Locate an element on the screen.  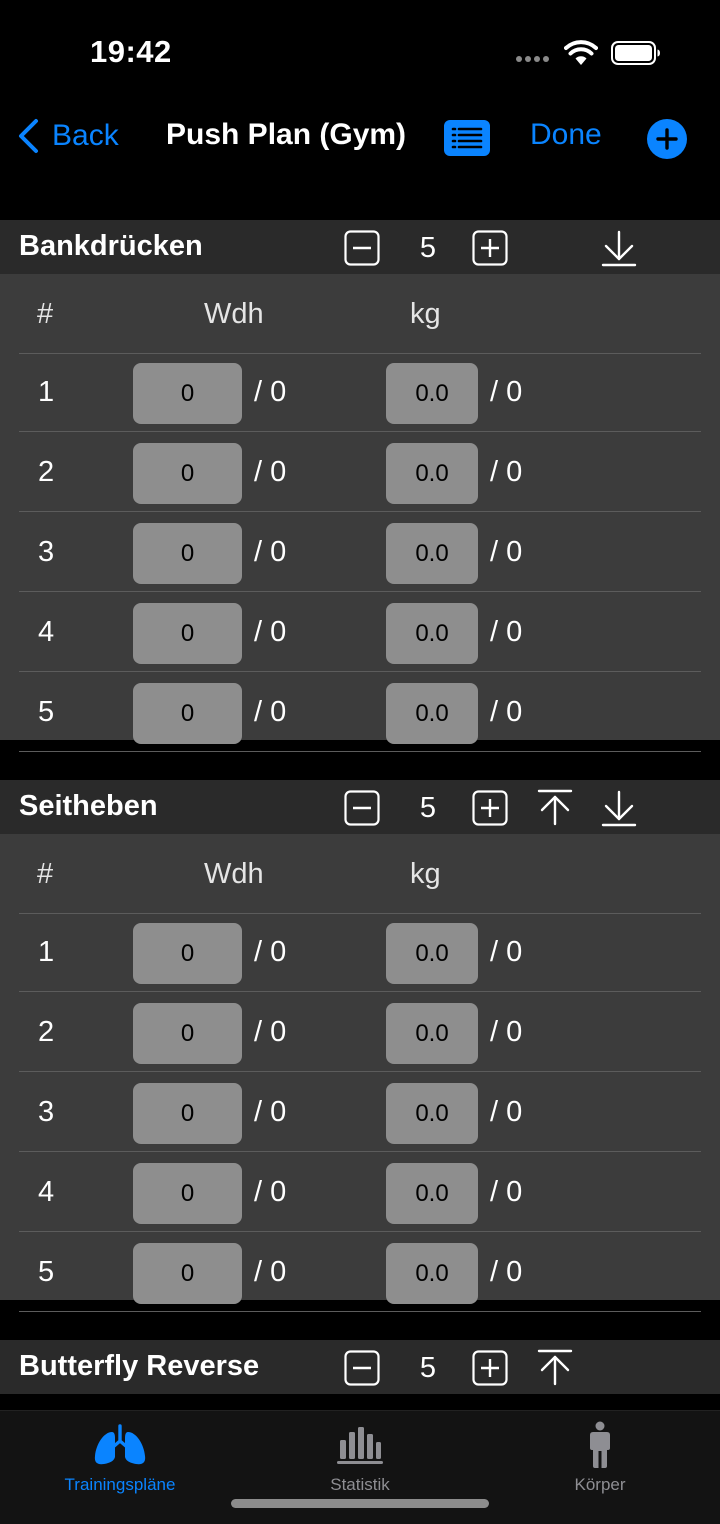
tab-koerper: Körper is located at coordinates (600, 1456).